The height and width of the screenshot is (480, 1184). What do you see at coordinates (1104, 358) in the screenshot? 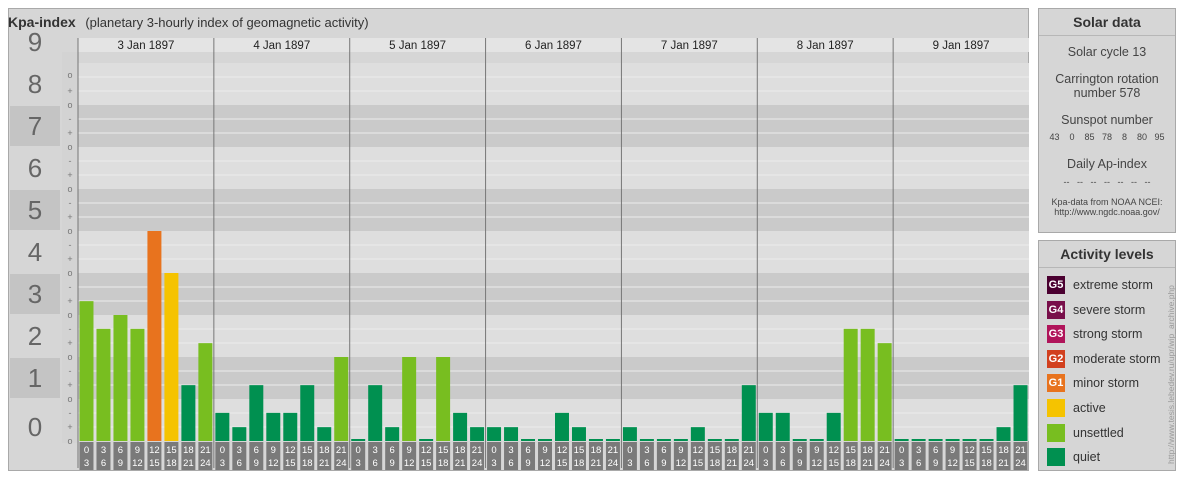
I see `activity-level-item: G2 moderate storm` at bounding box center [1104, 358].